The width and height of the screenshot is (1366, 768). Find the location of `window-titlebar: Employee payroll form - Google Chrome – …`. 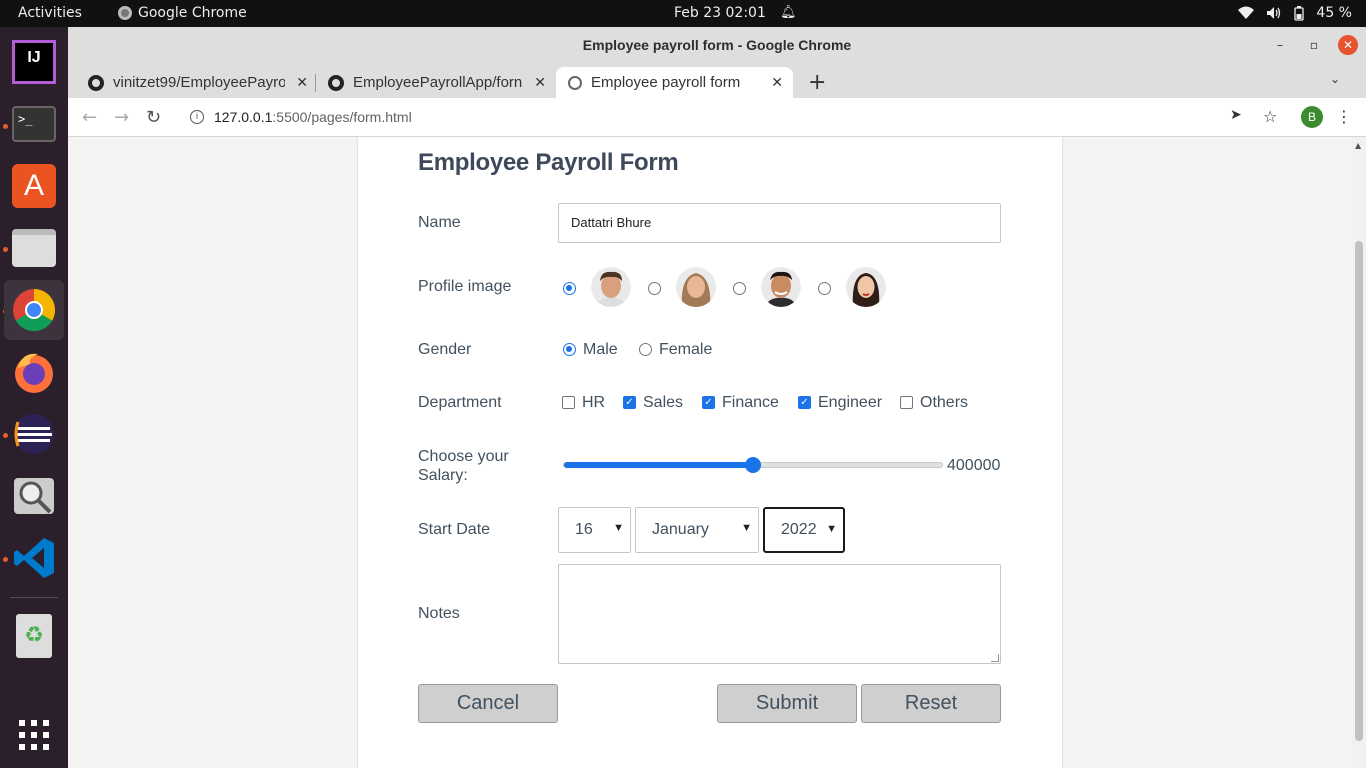

window-titlebar: Employee payroll form - Google Chrome – … is located at coordinates (717, 45).